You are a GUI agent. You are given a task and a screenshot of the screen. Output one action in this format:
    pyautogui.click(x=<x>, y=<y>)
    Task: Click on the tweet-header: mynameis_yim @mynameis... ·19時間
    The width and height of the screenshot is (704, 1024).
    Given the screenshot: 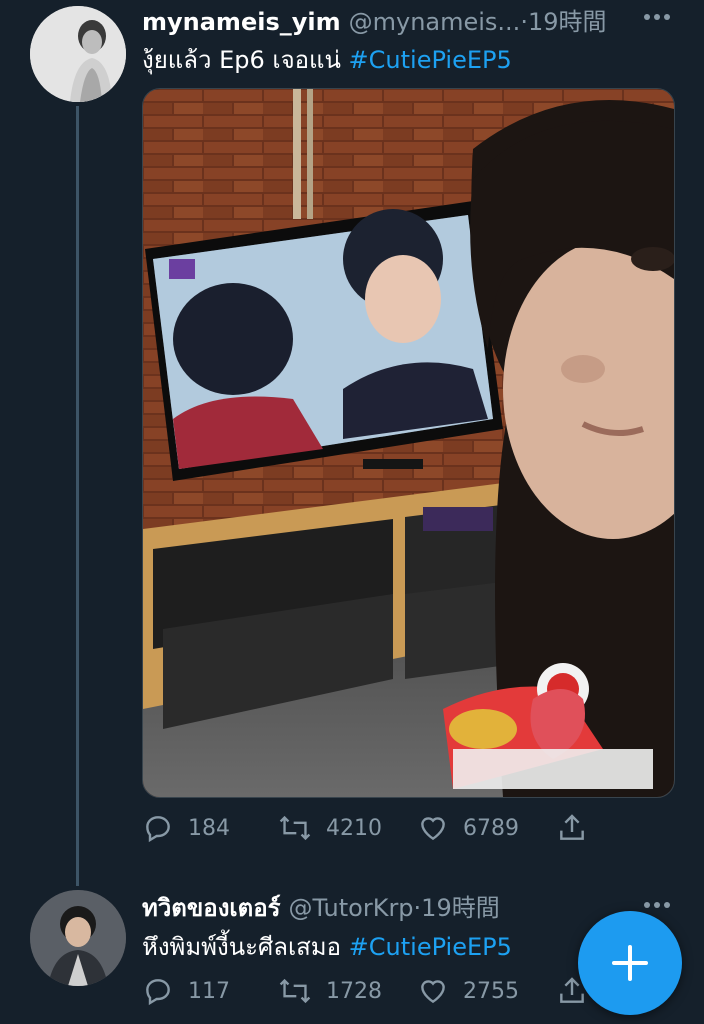 What is the action you would take?
    pyautogui.click(x=374, y=19)
    